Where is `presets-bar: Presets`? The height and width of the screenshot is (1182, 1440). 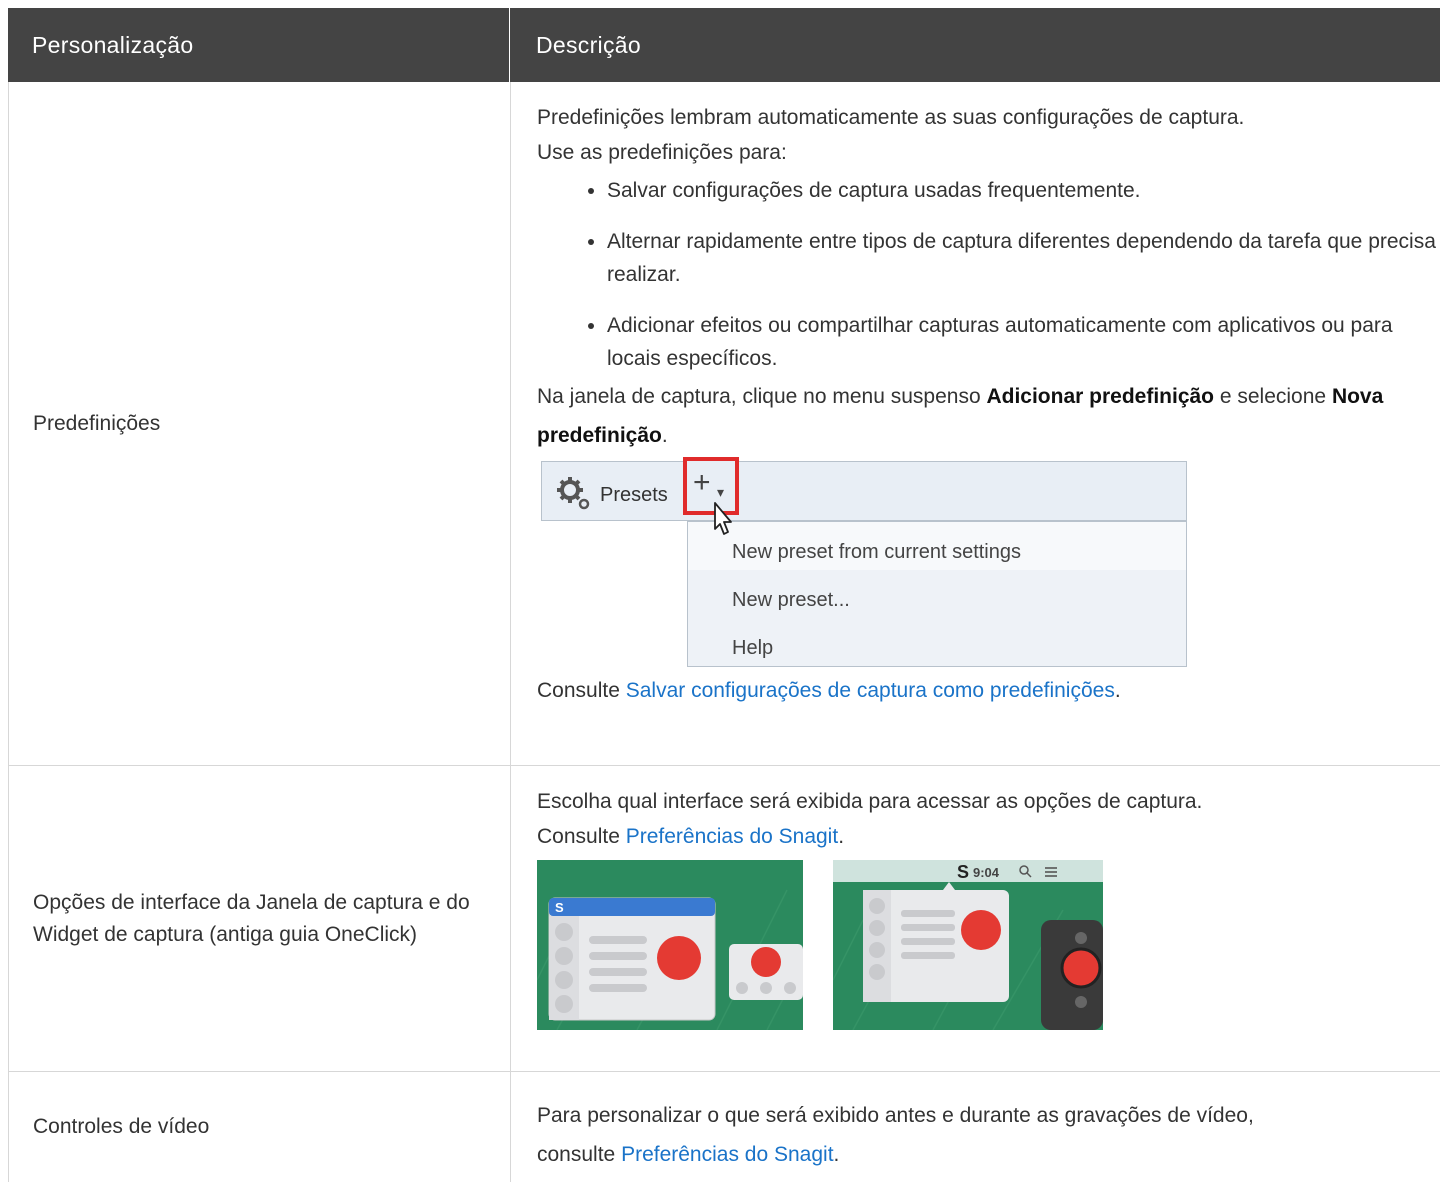 presets-bar: Presets is located at coordinates (864, 491).